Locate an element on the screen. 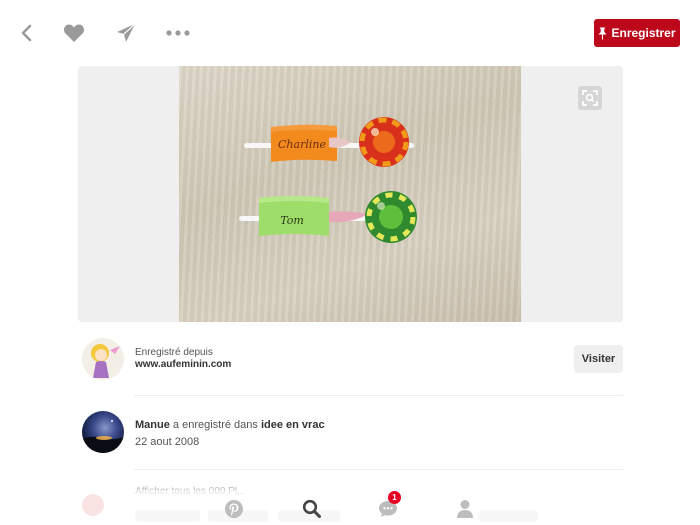 The image size is (700, 525). place-card-name-tom: Tom is located at coordinates (292, 220).